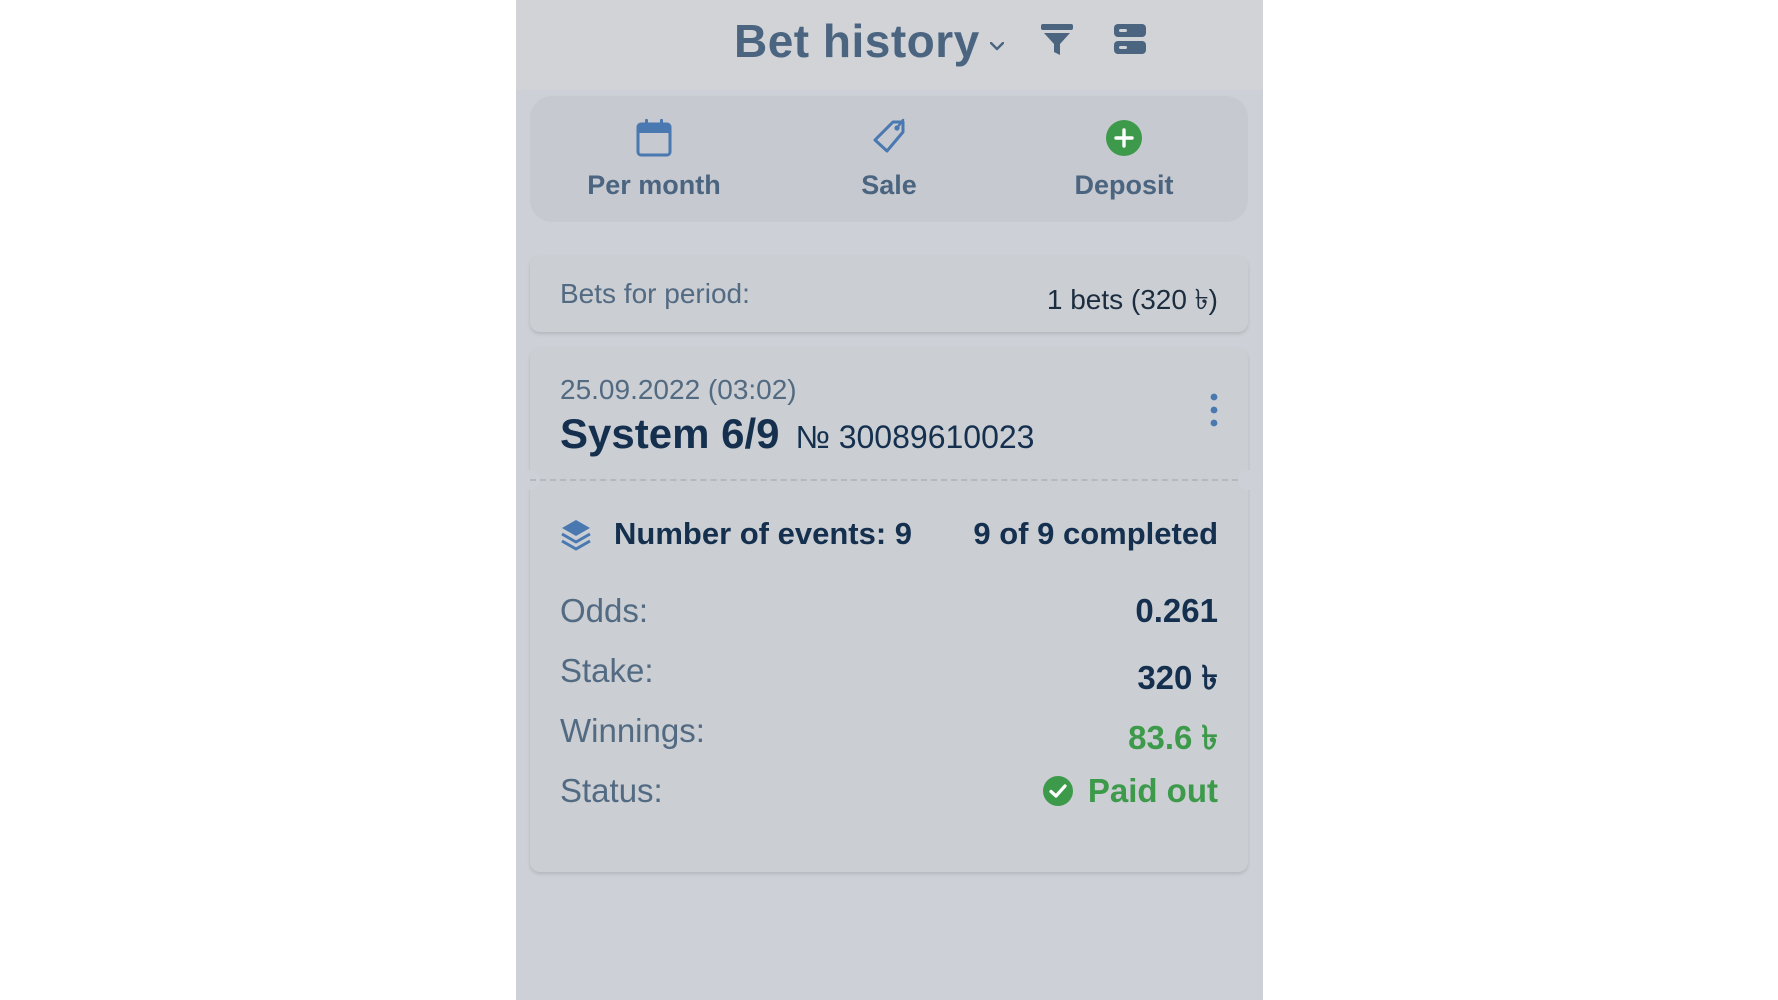  Describe the element at coordinates (1124, 138) in the screenshot. I see `plus-circle-icon` at that location.